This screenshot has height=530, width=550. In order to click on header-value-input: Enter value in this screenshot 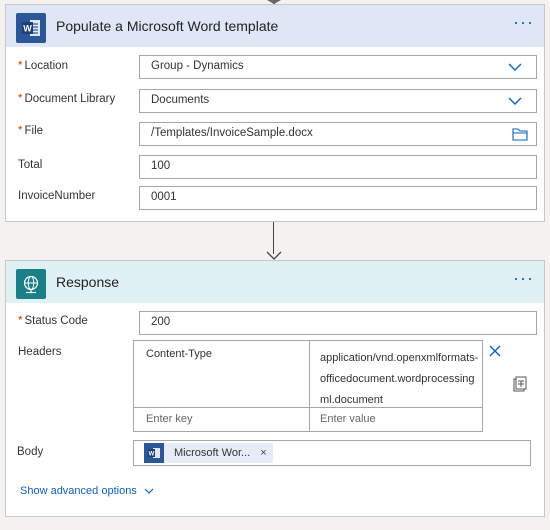, I will do `click(348, 419)`.